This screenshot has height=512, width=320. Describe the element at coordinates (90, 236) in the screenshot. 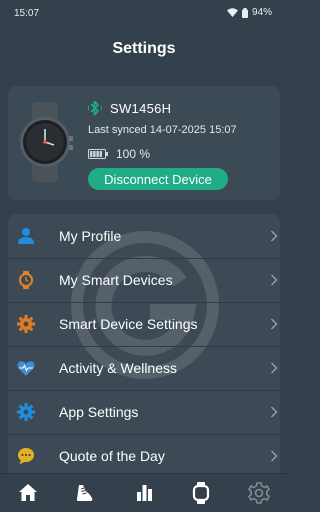

I see `menu-label: My Profile` at that location.